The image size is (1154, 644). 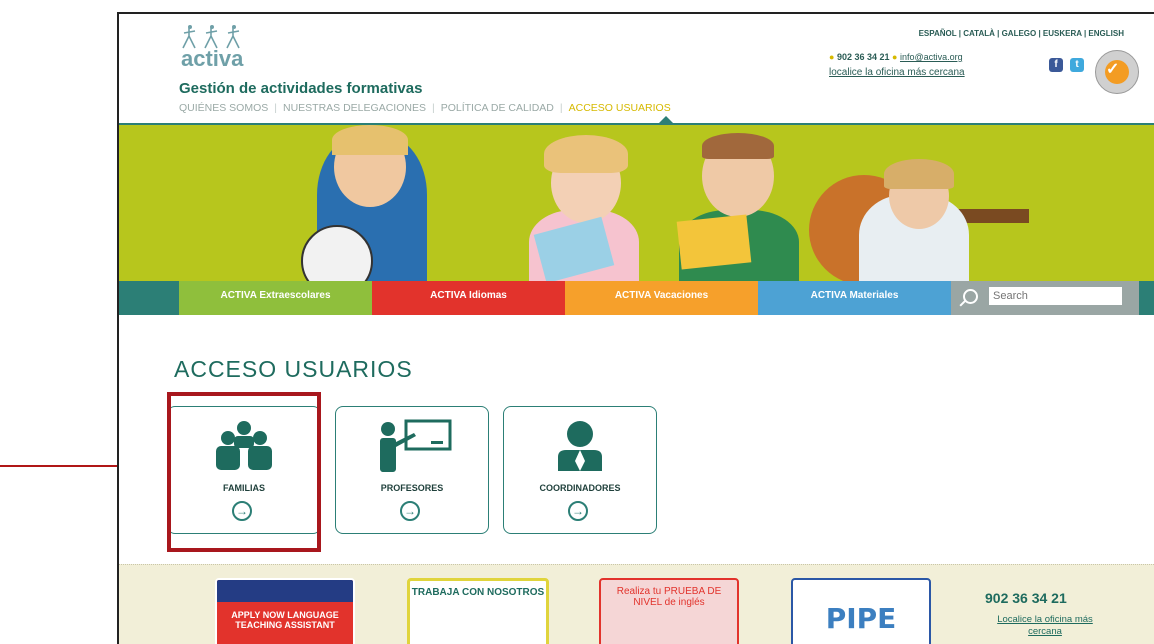 What do you see at coordinates (669, 611) in the screenshot?
I see `level-test-banner: Realiza tu PRUEBA DE NIVEL de inglés` at bounding box center [669, 611].